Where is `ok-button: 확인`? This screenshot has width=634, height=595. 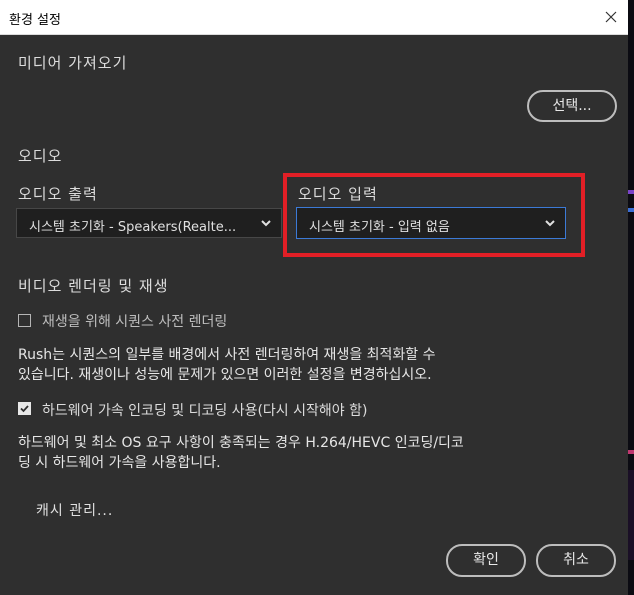 ok-button: 확인 is located at coordinates (486, 560).